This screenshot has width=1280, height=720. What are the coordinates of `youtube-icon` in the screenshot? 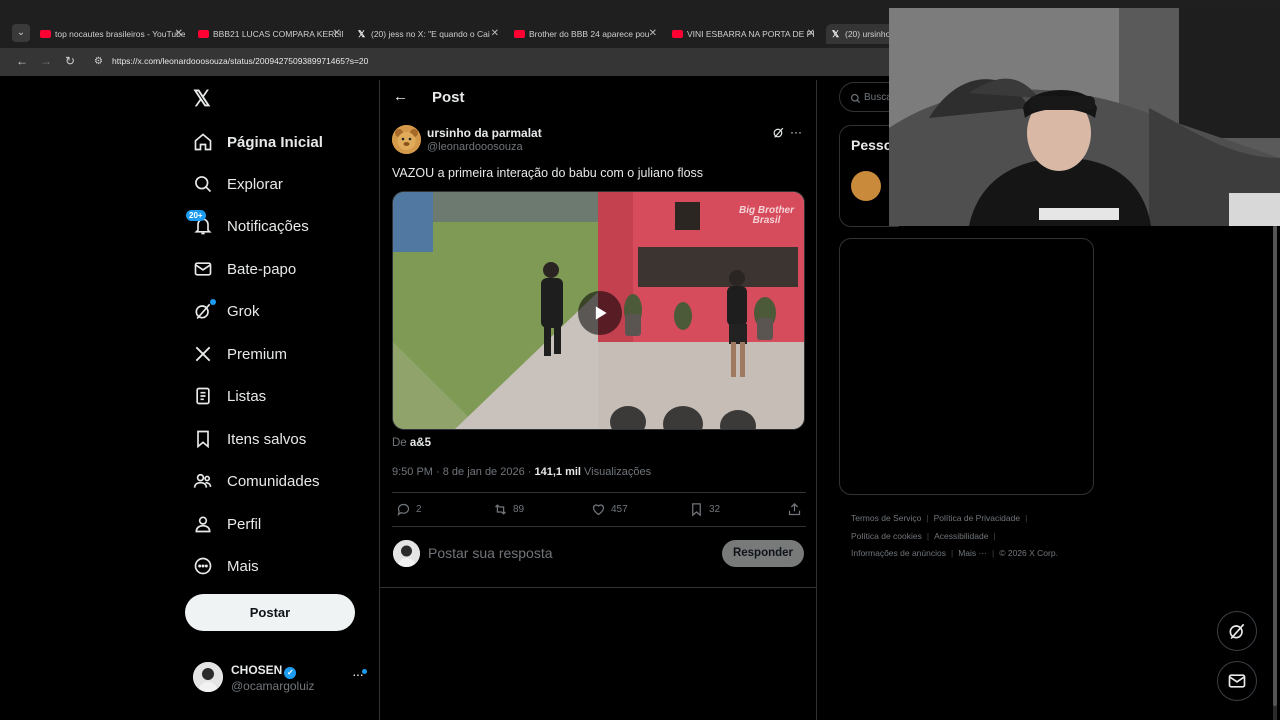 It's located at (203, 34).